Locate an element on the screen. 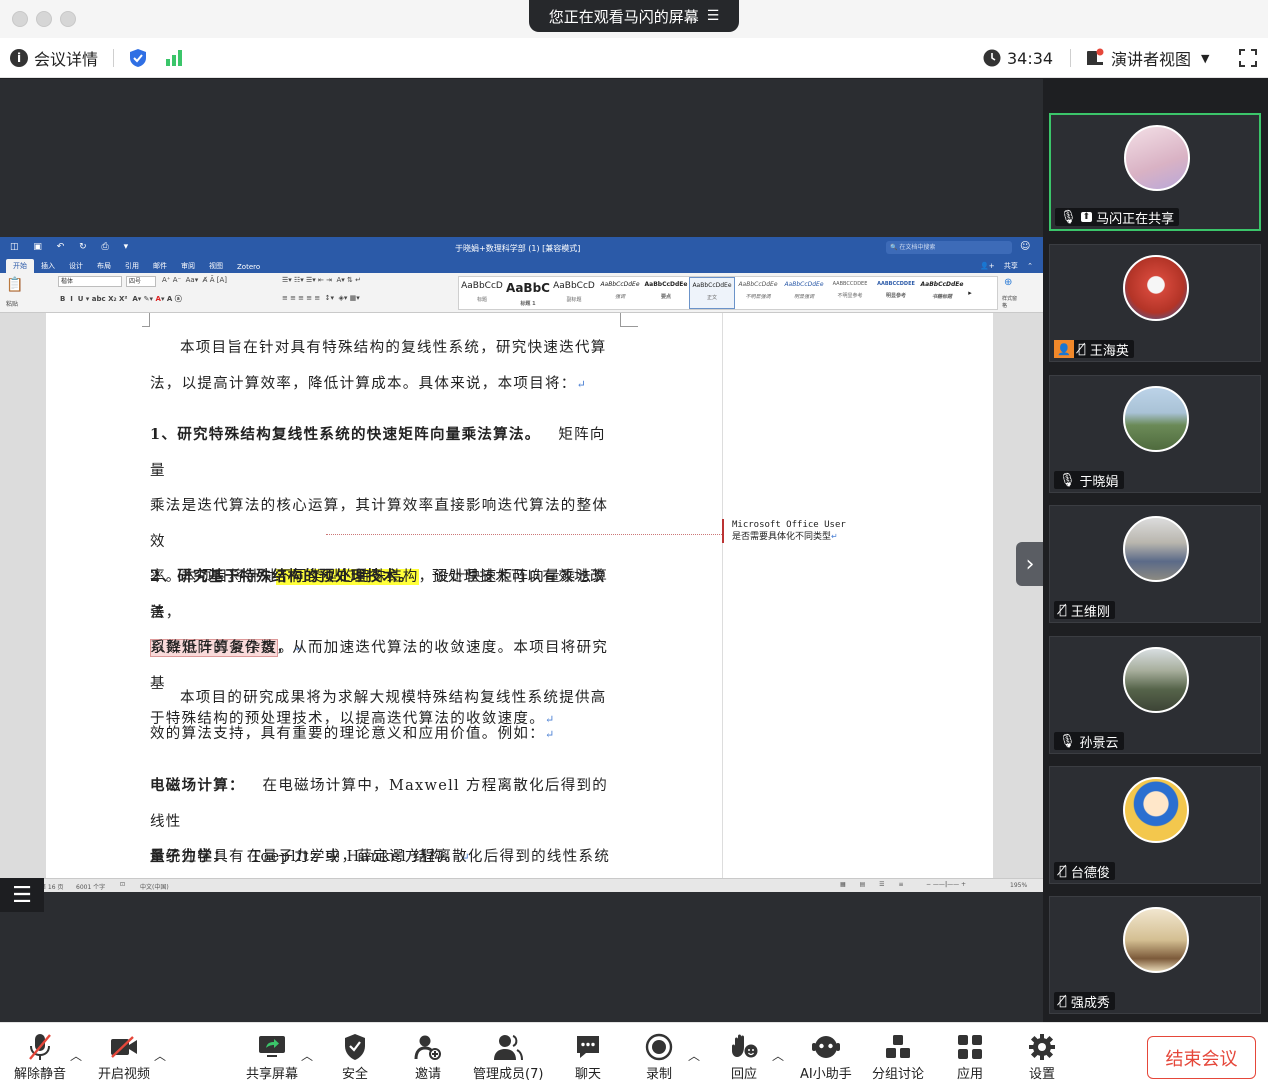  style-intense-emphasis: AaBbCcDdEe 明显强调 is located at coordinates (804, 293).